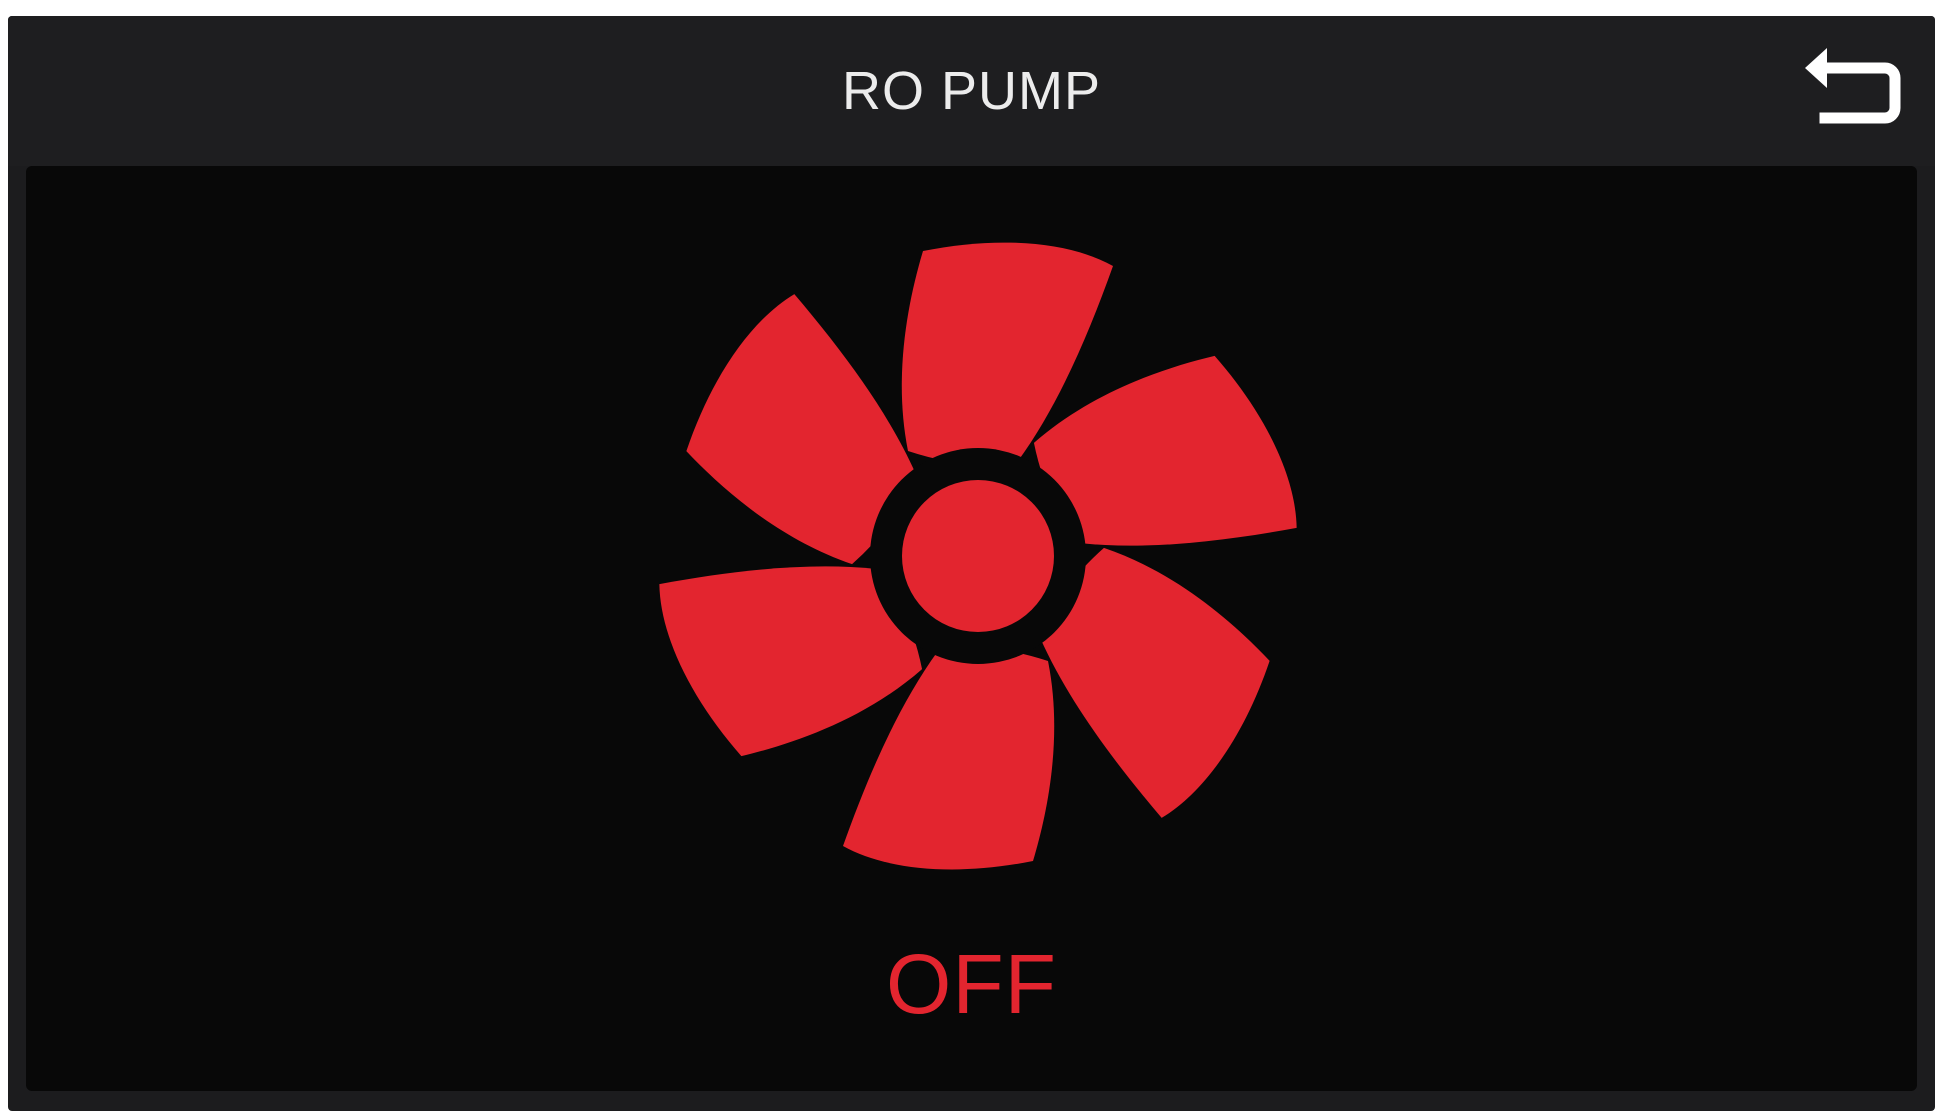  I want to click on back-button, so click(1852, 90).